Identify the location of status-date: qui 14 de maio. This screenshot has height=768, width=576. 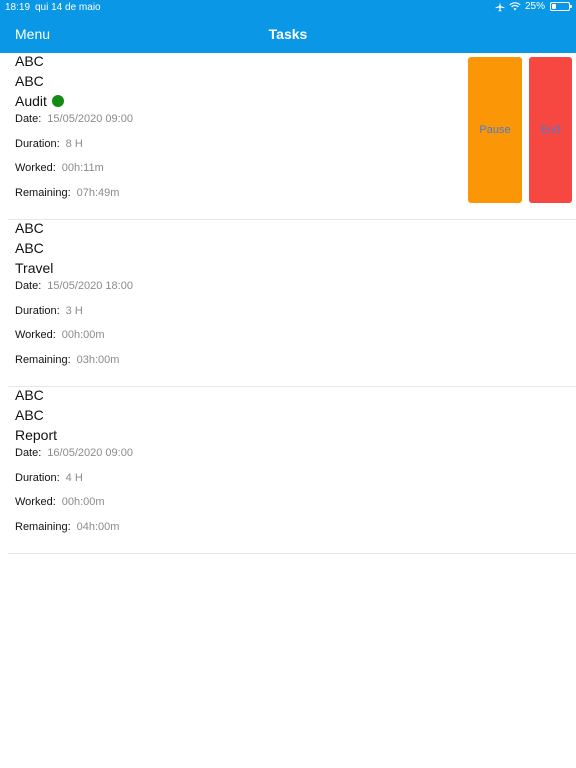
(68, 7).